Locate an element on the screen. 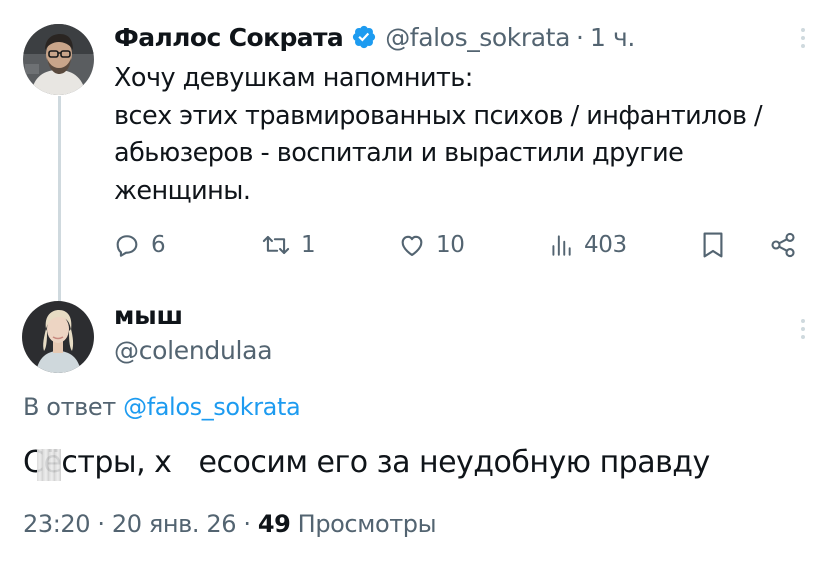 The width and height of the screenshot is (833, 561). like-button: 10 is located at coordinates (431, 245).